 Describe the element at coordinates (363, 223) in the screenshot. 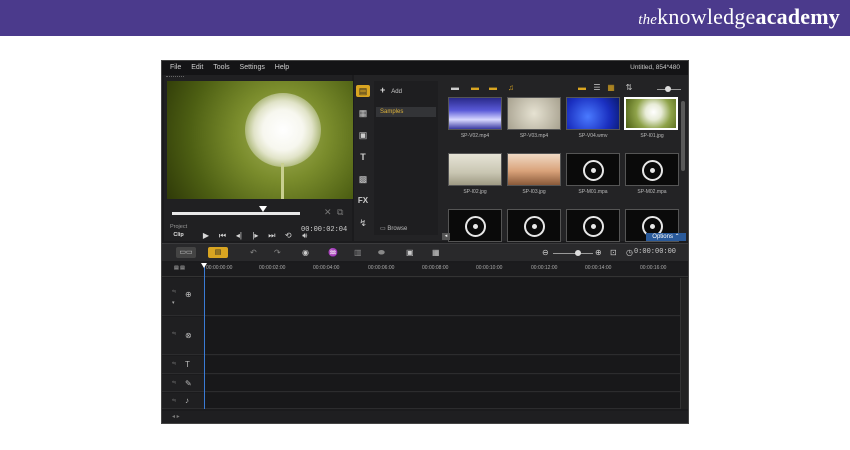

I see `path-icon: ↯` at that location.